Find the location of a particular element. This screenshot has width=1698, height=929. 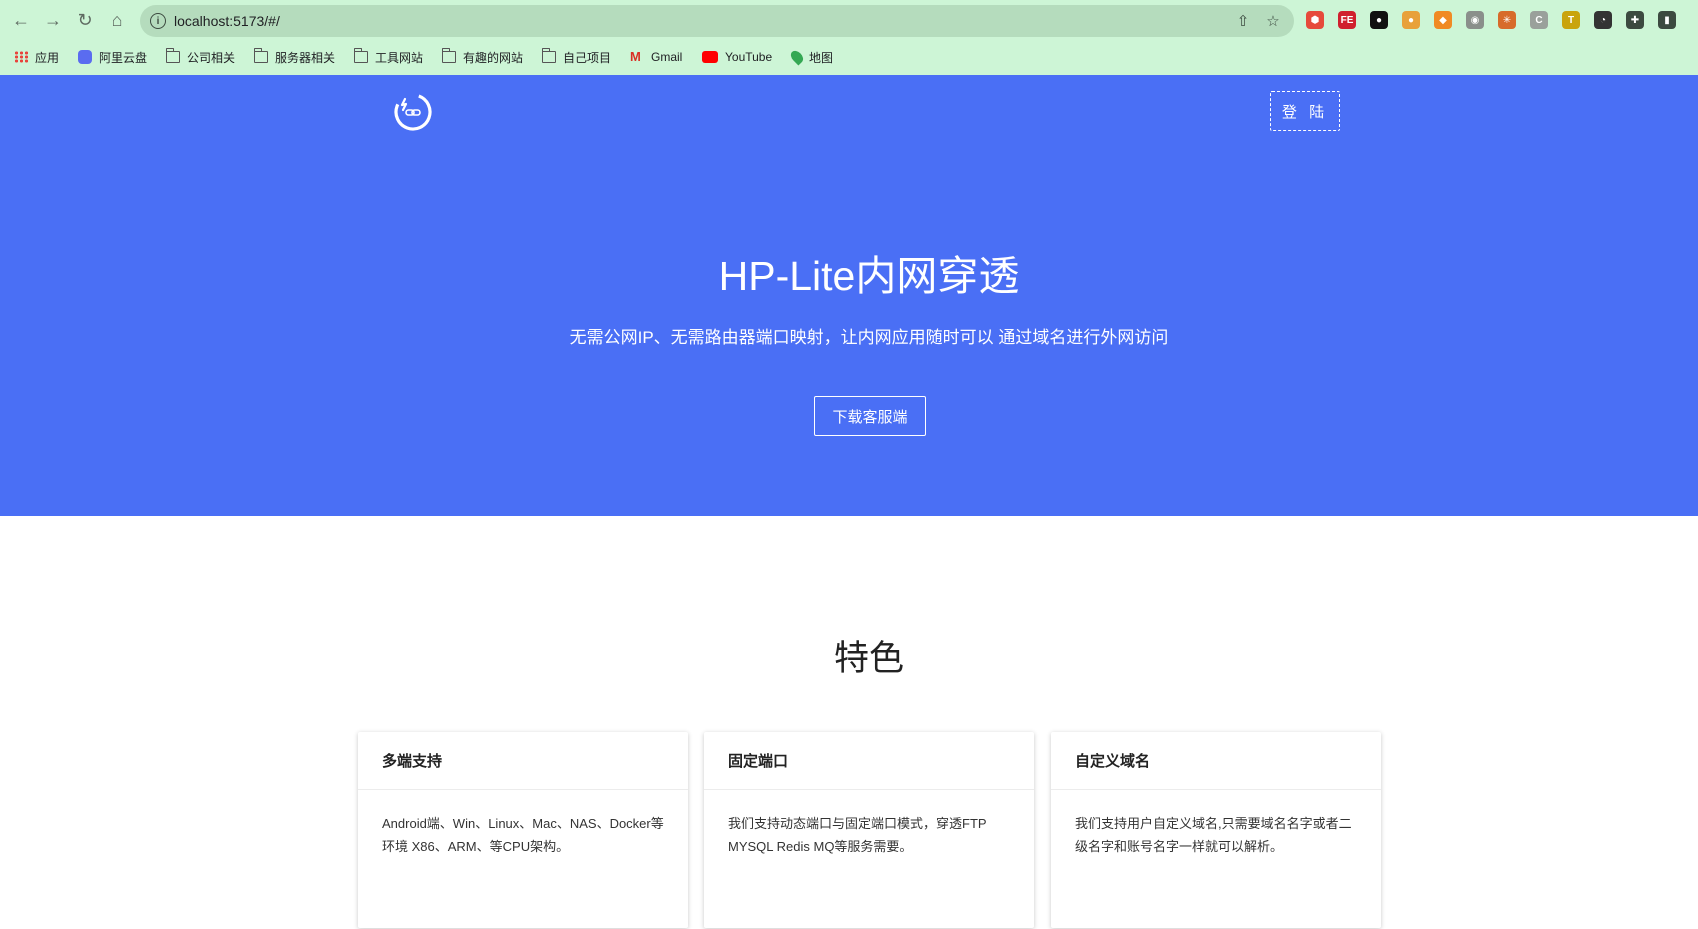

metamask-extension-icon: ◆ is located at coordinates (1443, 20).